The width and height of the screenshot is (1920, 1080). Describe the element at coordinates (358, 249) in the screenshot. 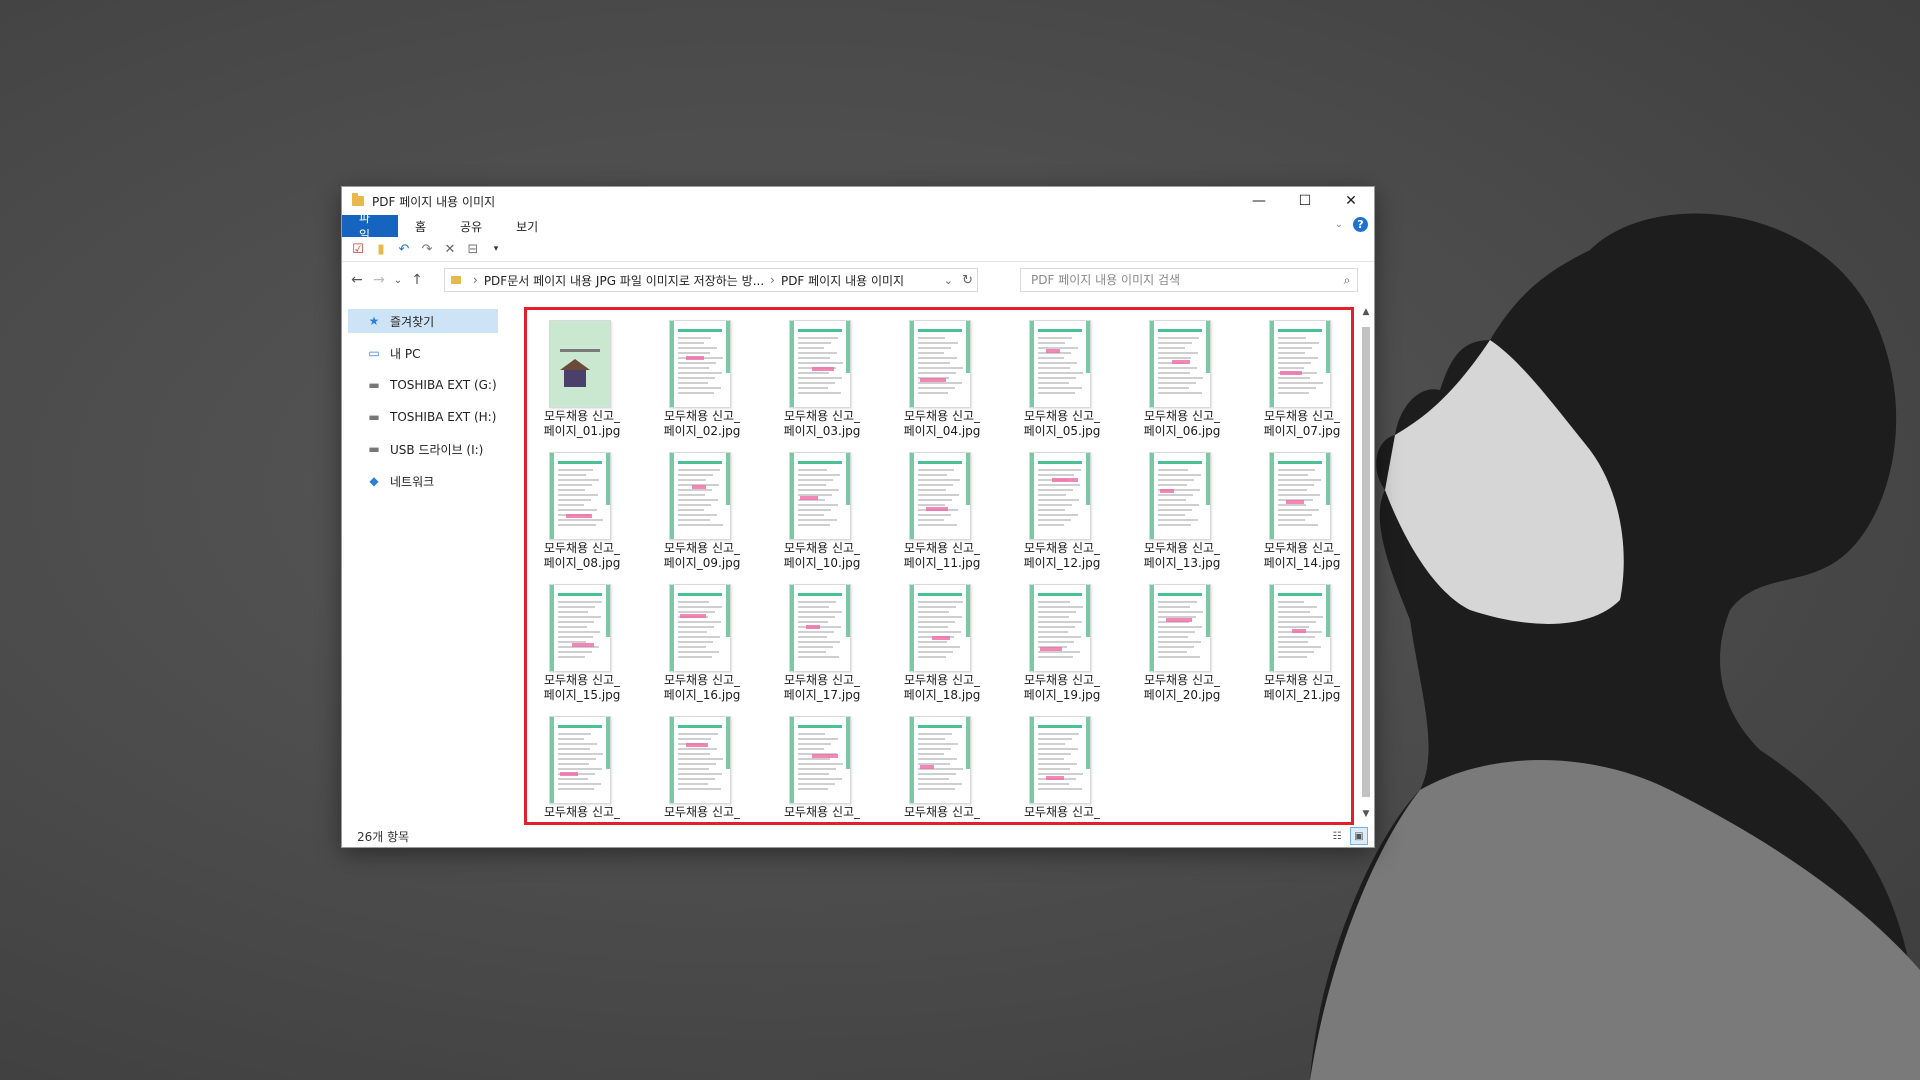

I see `properties-icon: ☑` at that location.